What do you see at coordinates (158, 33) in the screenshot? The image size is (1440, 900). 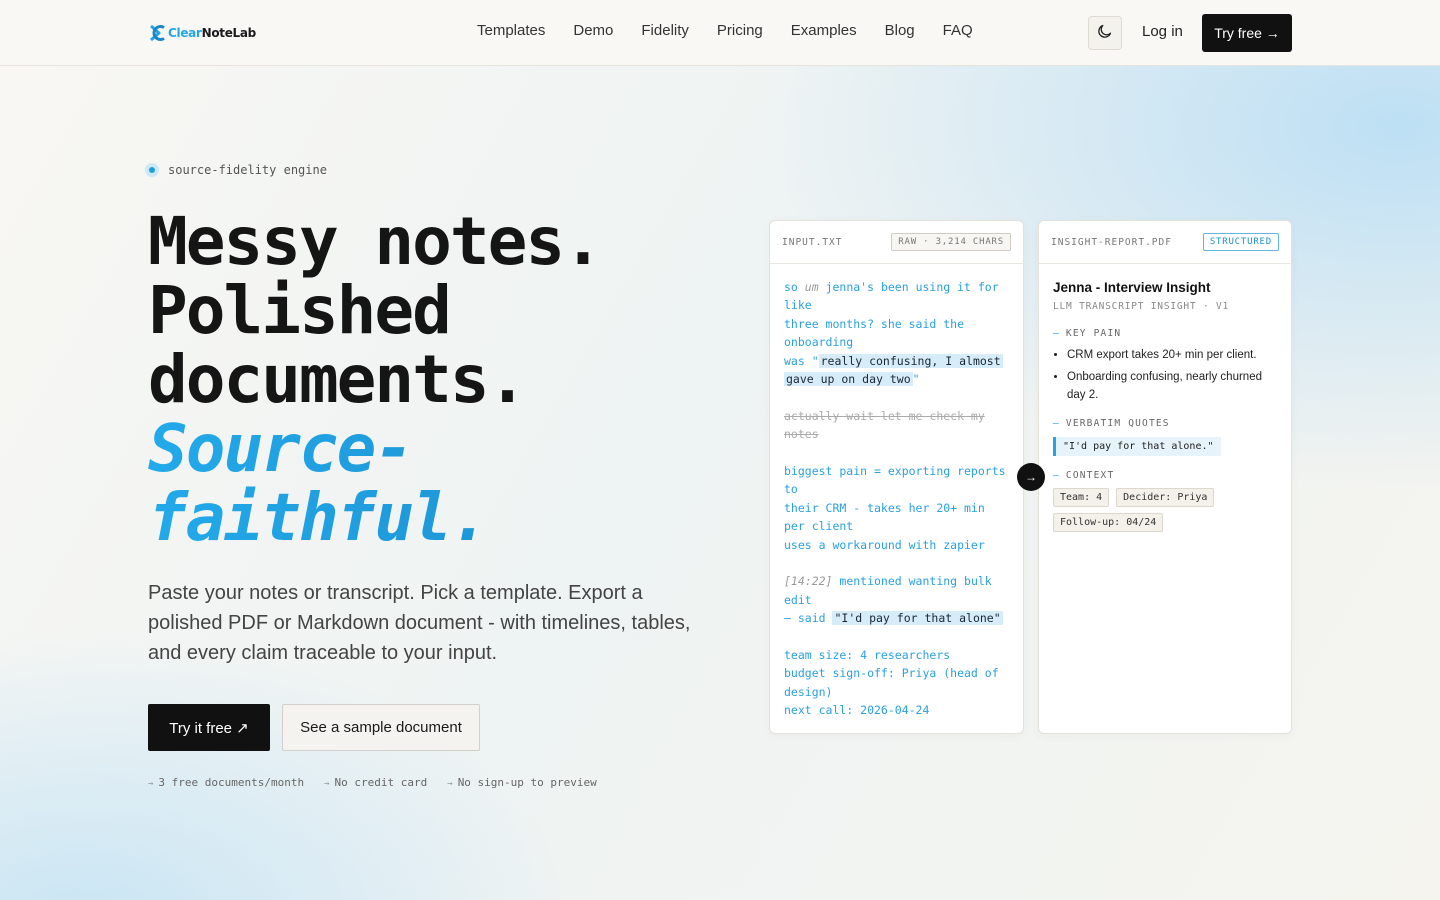 I see `clearnotelab-logo-icon` at bounding box center [158, 33].